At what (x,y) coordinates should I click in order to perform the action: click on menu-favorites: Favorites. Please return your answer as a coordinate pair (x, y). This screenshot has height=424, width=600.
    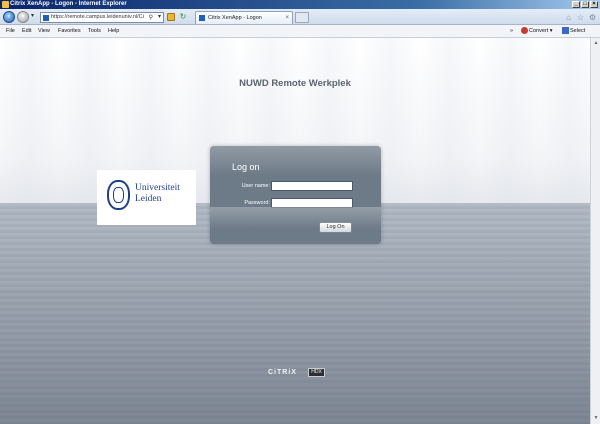
    Looking at the image, I should click on (69, 31).